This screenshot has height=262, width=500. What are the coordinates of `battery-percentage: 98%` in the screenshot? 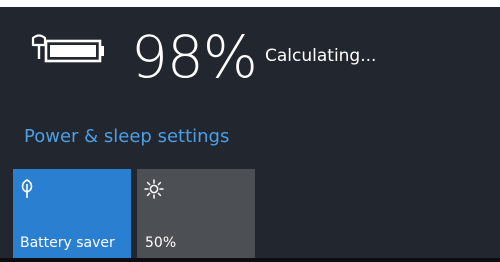 It's located at (194, 57).